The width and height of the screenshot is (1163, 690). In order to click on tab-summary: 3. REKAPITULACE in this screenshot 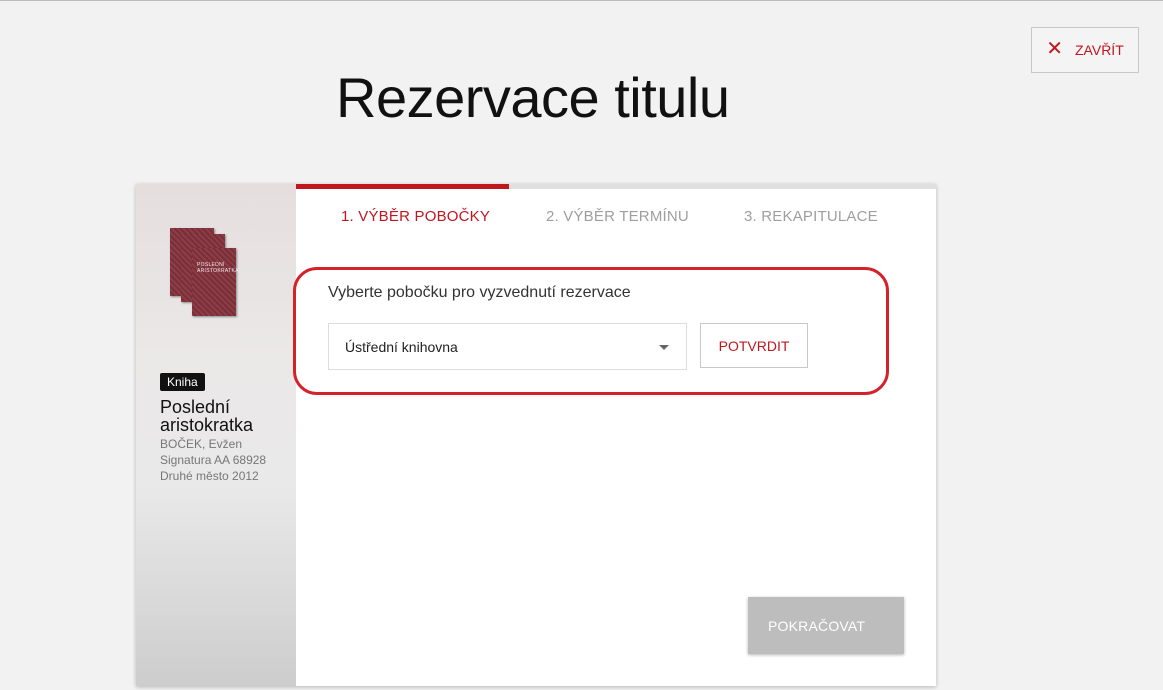, I will do `click(811, 216)`.